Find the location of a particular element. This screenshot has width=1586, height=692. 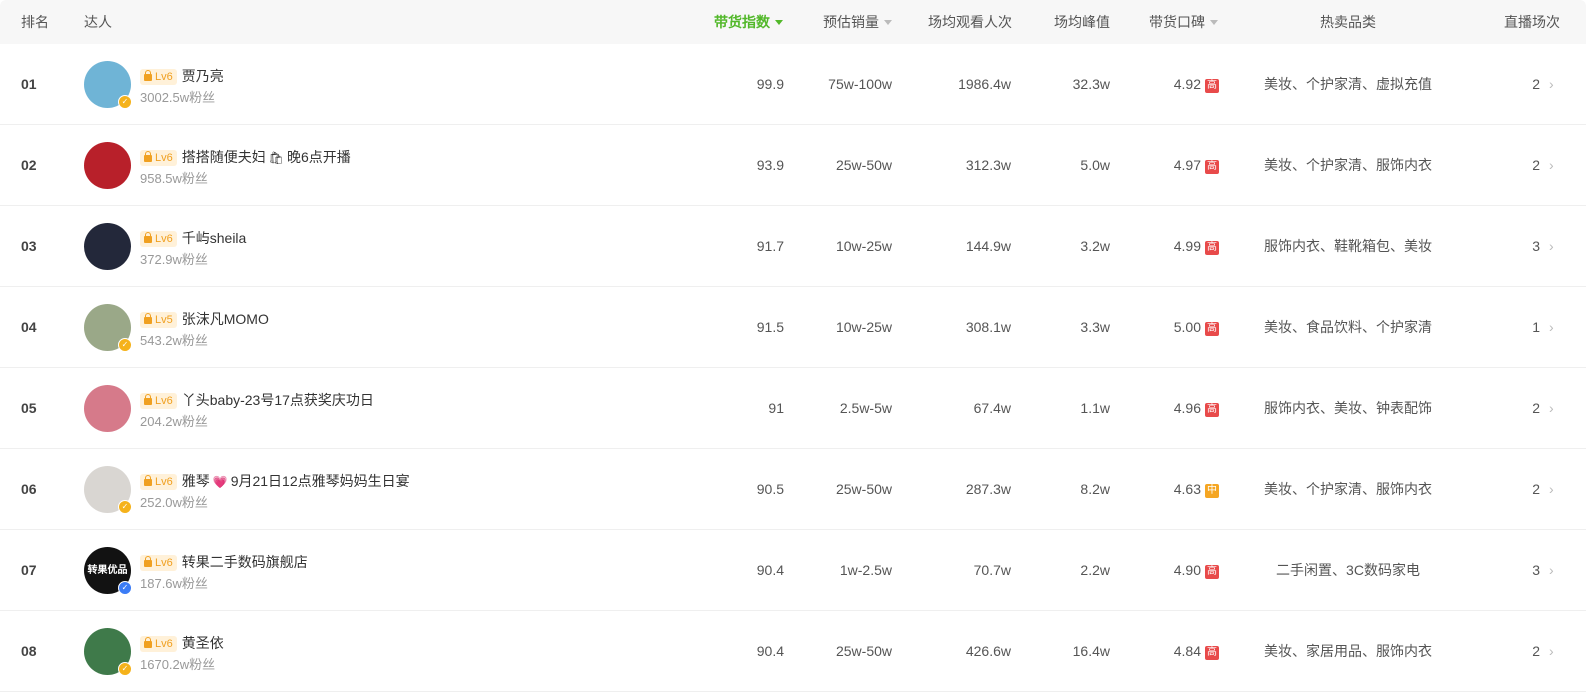

header-sessions: 直播场次 is located at coordinates (1532, 22).